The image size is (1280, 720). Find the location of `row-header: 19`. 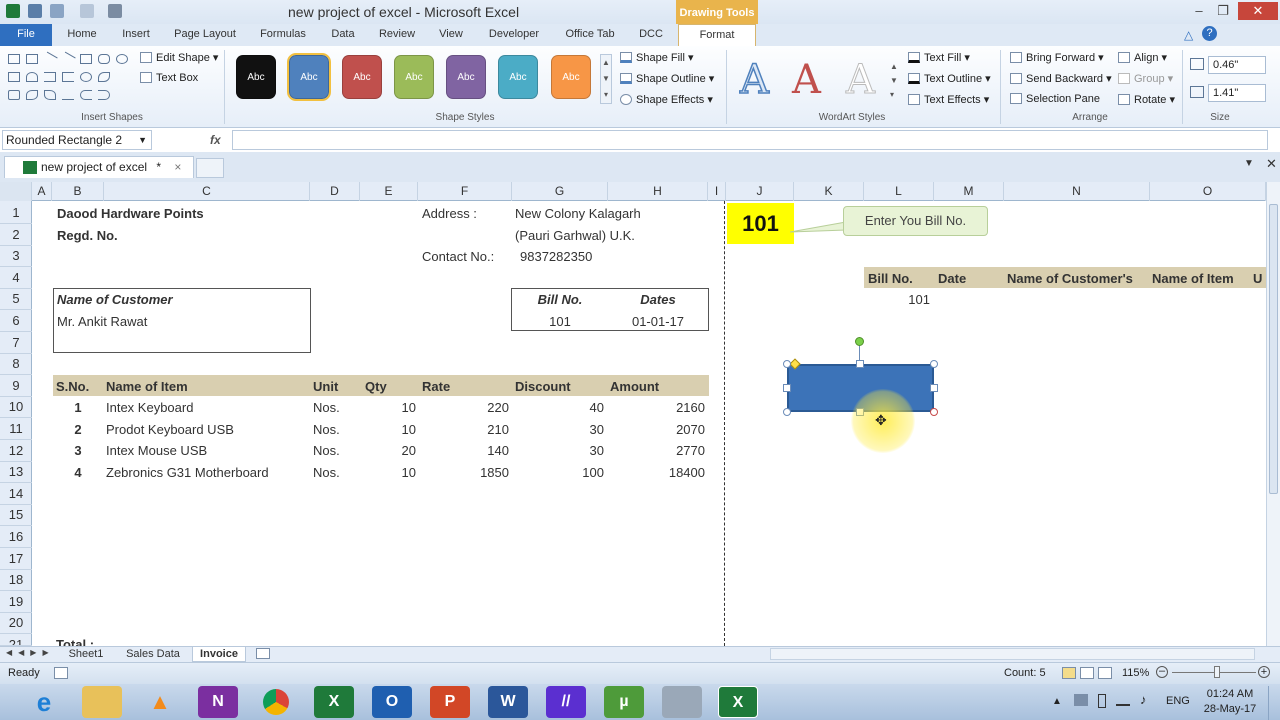

row-header: 19 is located at coordinates (16, 602).